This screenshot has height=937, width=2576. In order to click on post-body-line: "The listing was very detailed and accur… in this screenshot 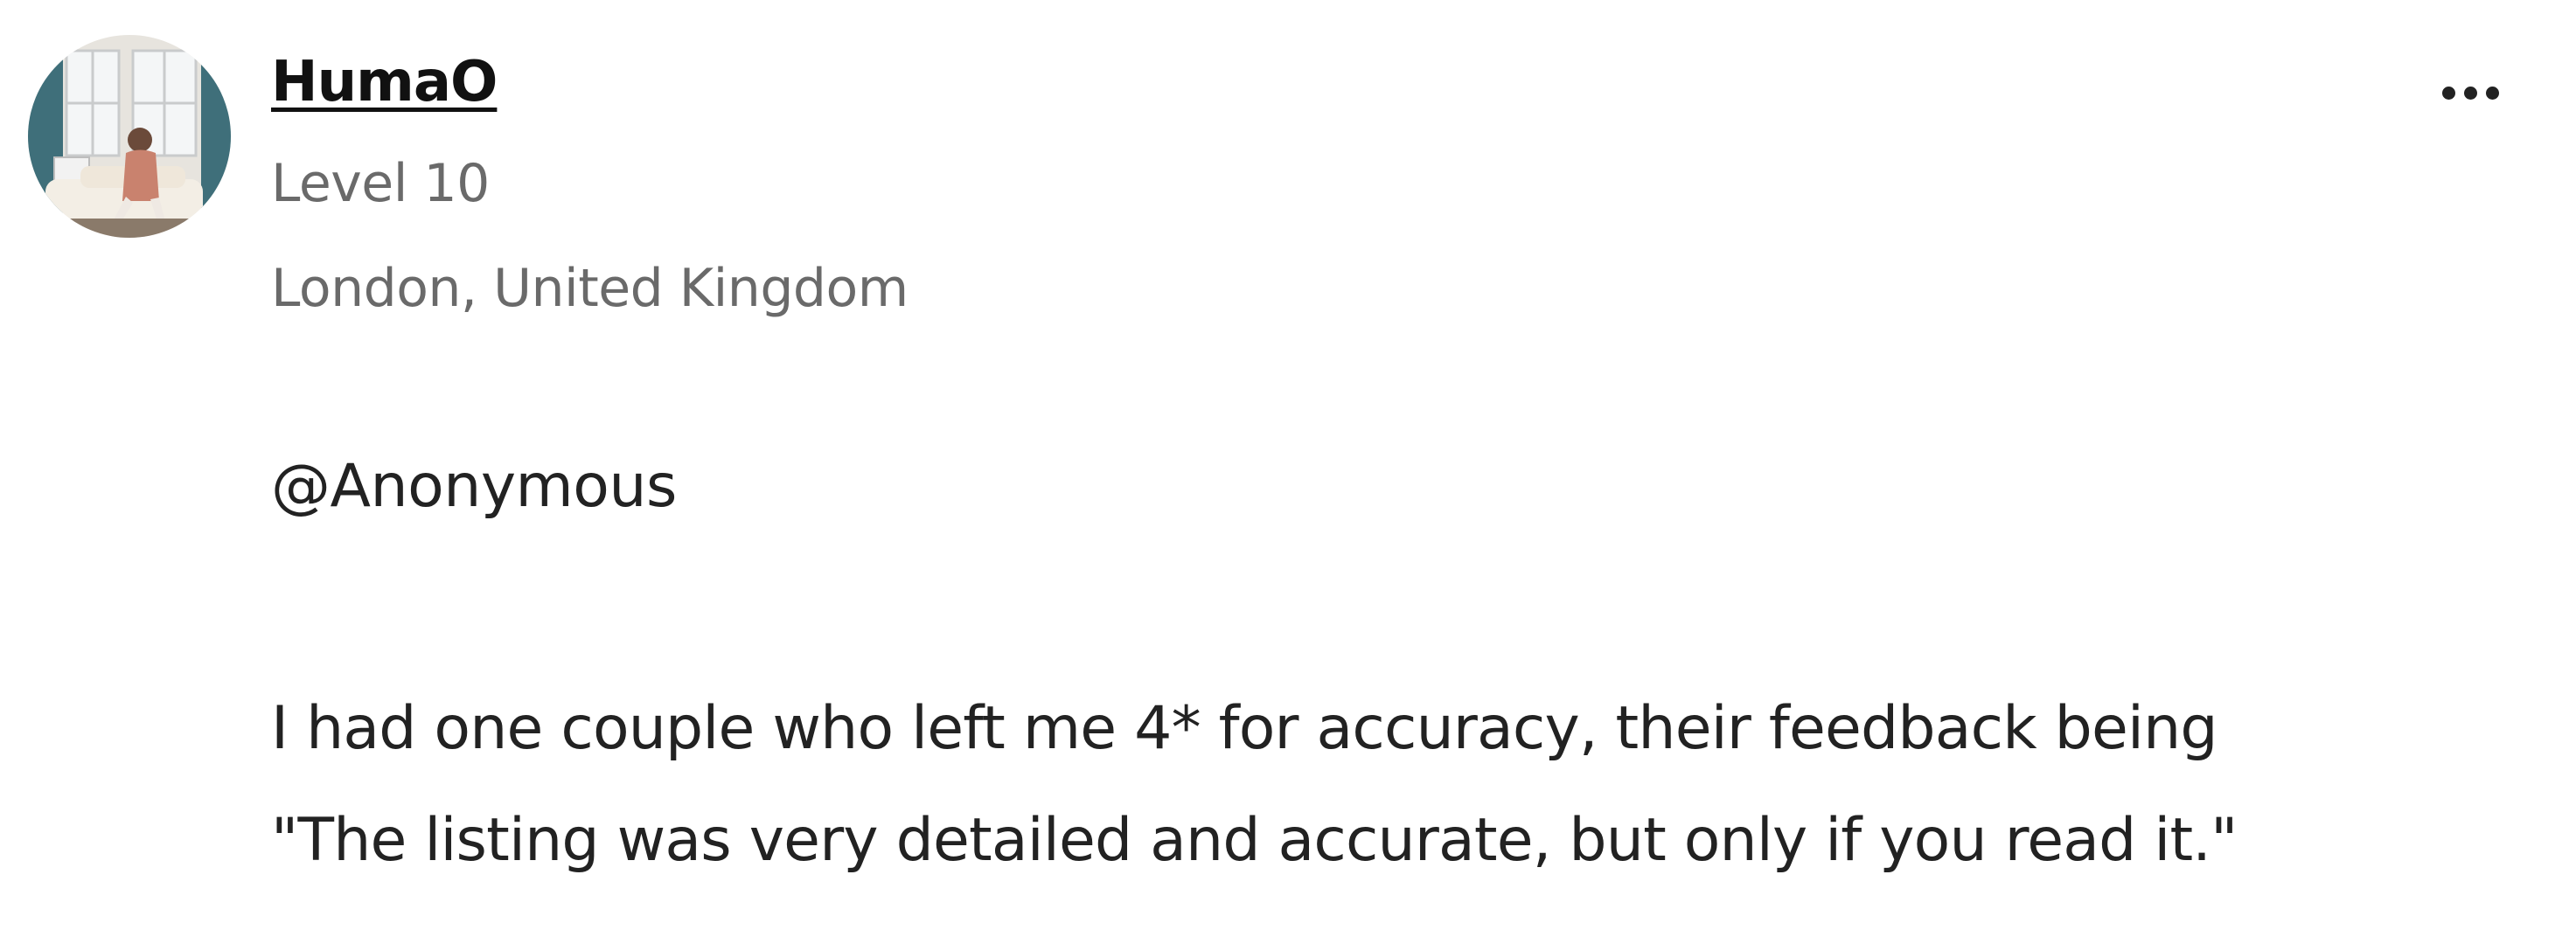, I will do `click(1254, 840)`.